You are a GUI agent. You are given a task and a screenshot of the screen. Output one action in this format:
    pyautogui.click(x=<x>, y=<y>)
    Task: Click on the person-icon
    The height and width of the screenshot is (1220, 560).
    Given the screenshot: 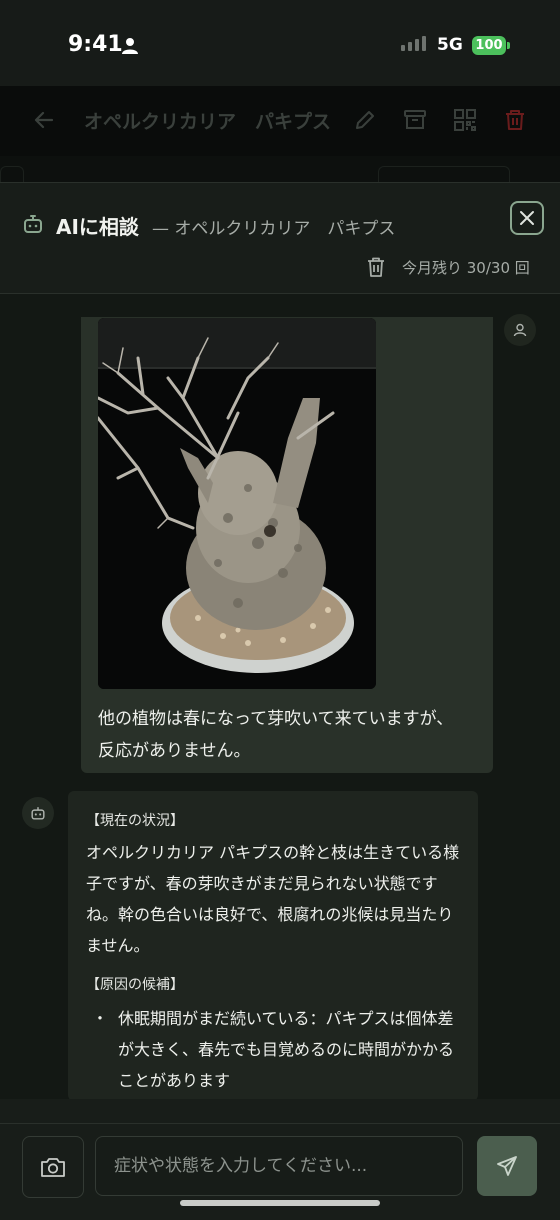 What is the action you would take?
    pyautogui.click(x=130, y=46)
    